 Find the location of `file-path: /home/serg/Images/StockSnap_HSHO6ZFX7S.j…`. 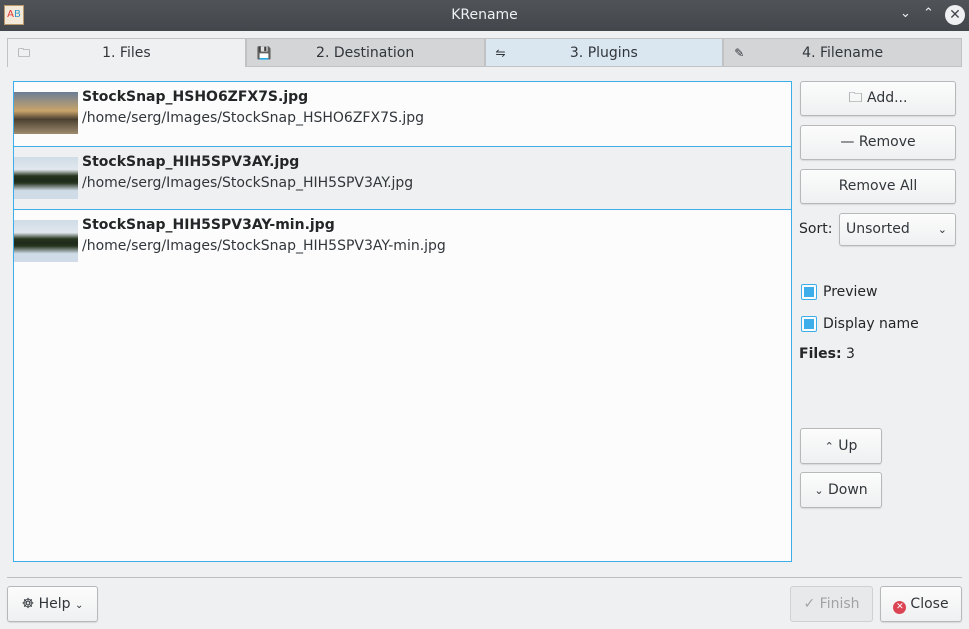

file-path: /home/serg/Images/StockSnap_HSHO6ZFX7S.j… is located at coordinates (253, 118).